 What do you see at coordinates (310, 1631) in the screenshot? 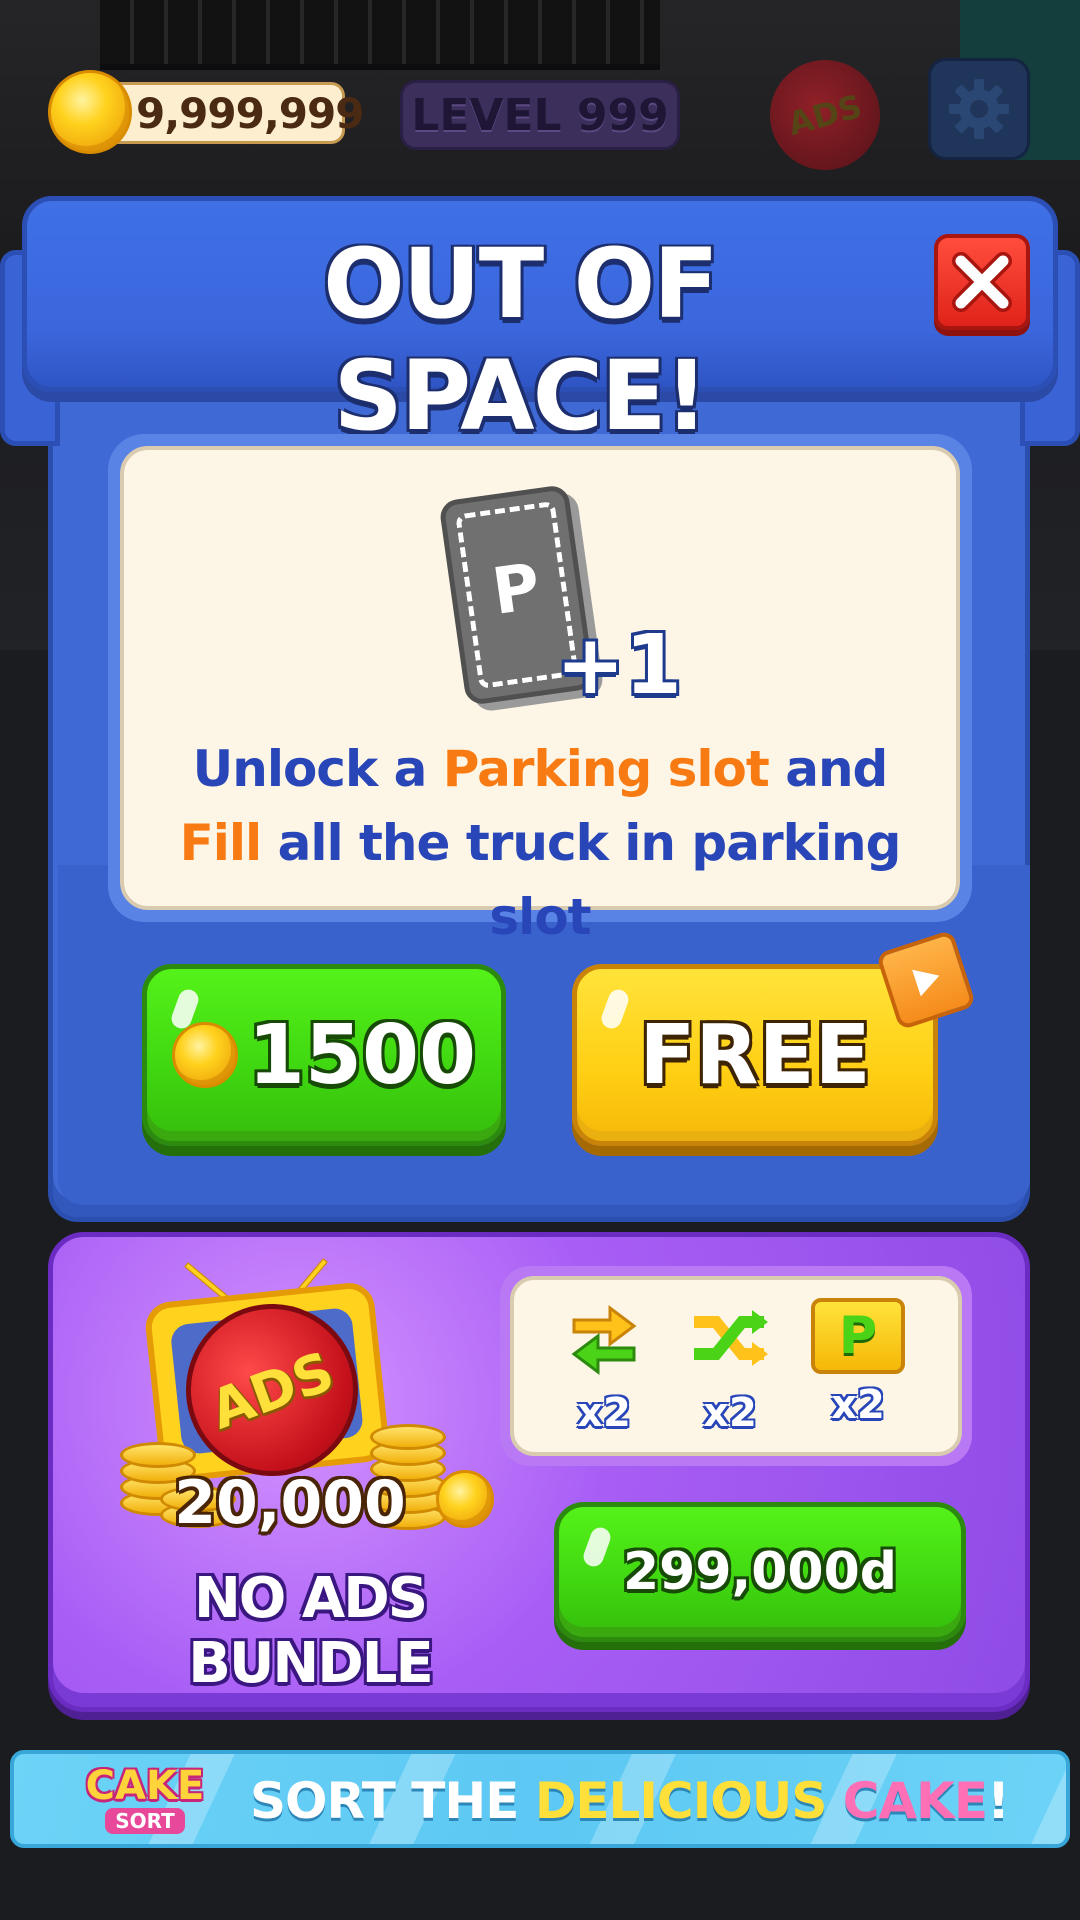
I see `bundle-name: NO ADS BUNDLE` at bounding box center [310, 1631].